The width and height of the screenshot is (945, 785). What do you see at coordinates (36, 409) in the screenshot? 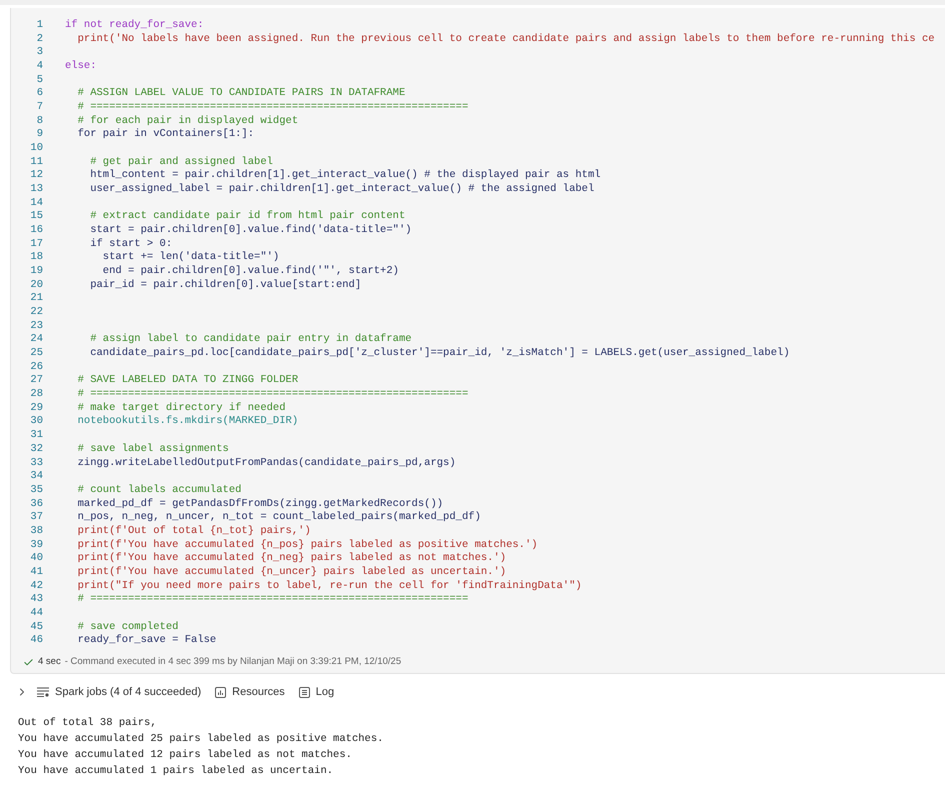
I see `line-number: 29` at bounding box center [36, 409].